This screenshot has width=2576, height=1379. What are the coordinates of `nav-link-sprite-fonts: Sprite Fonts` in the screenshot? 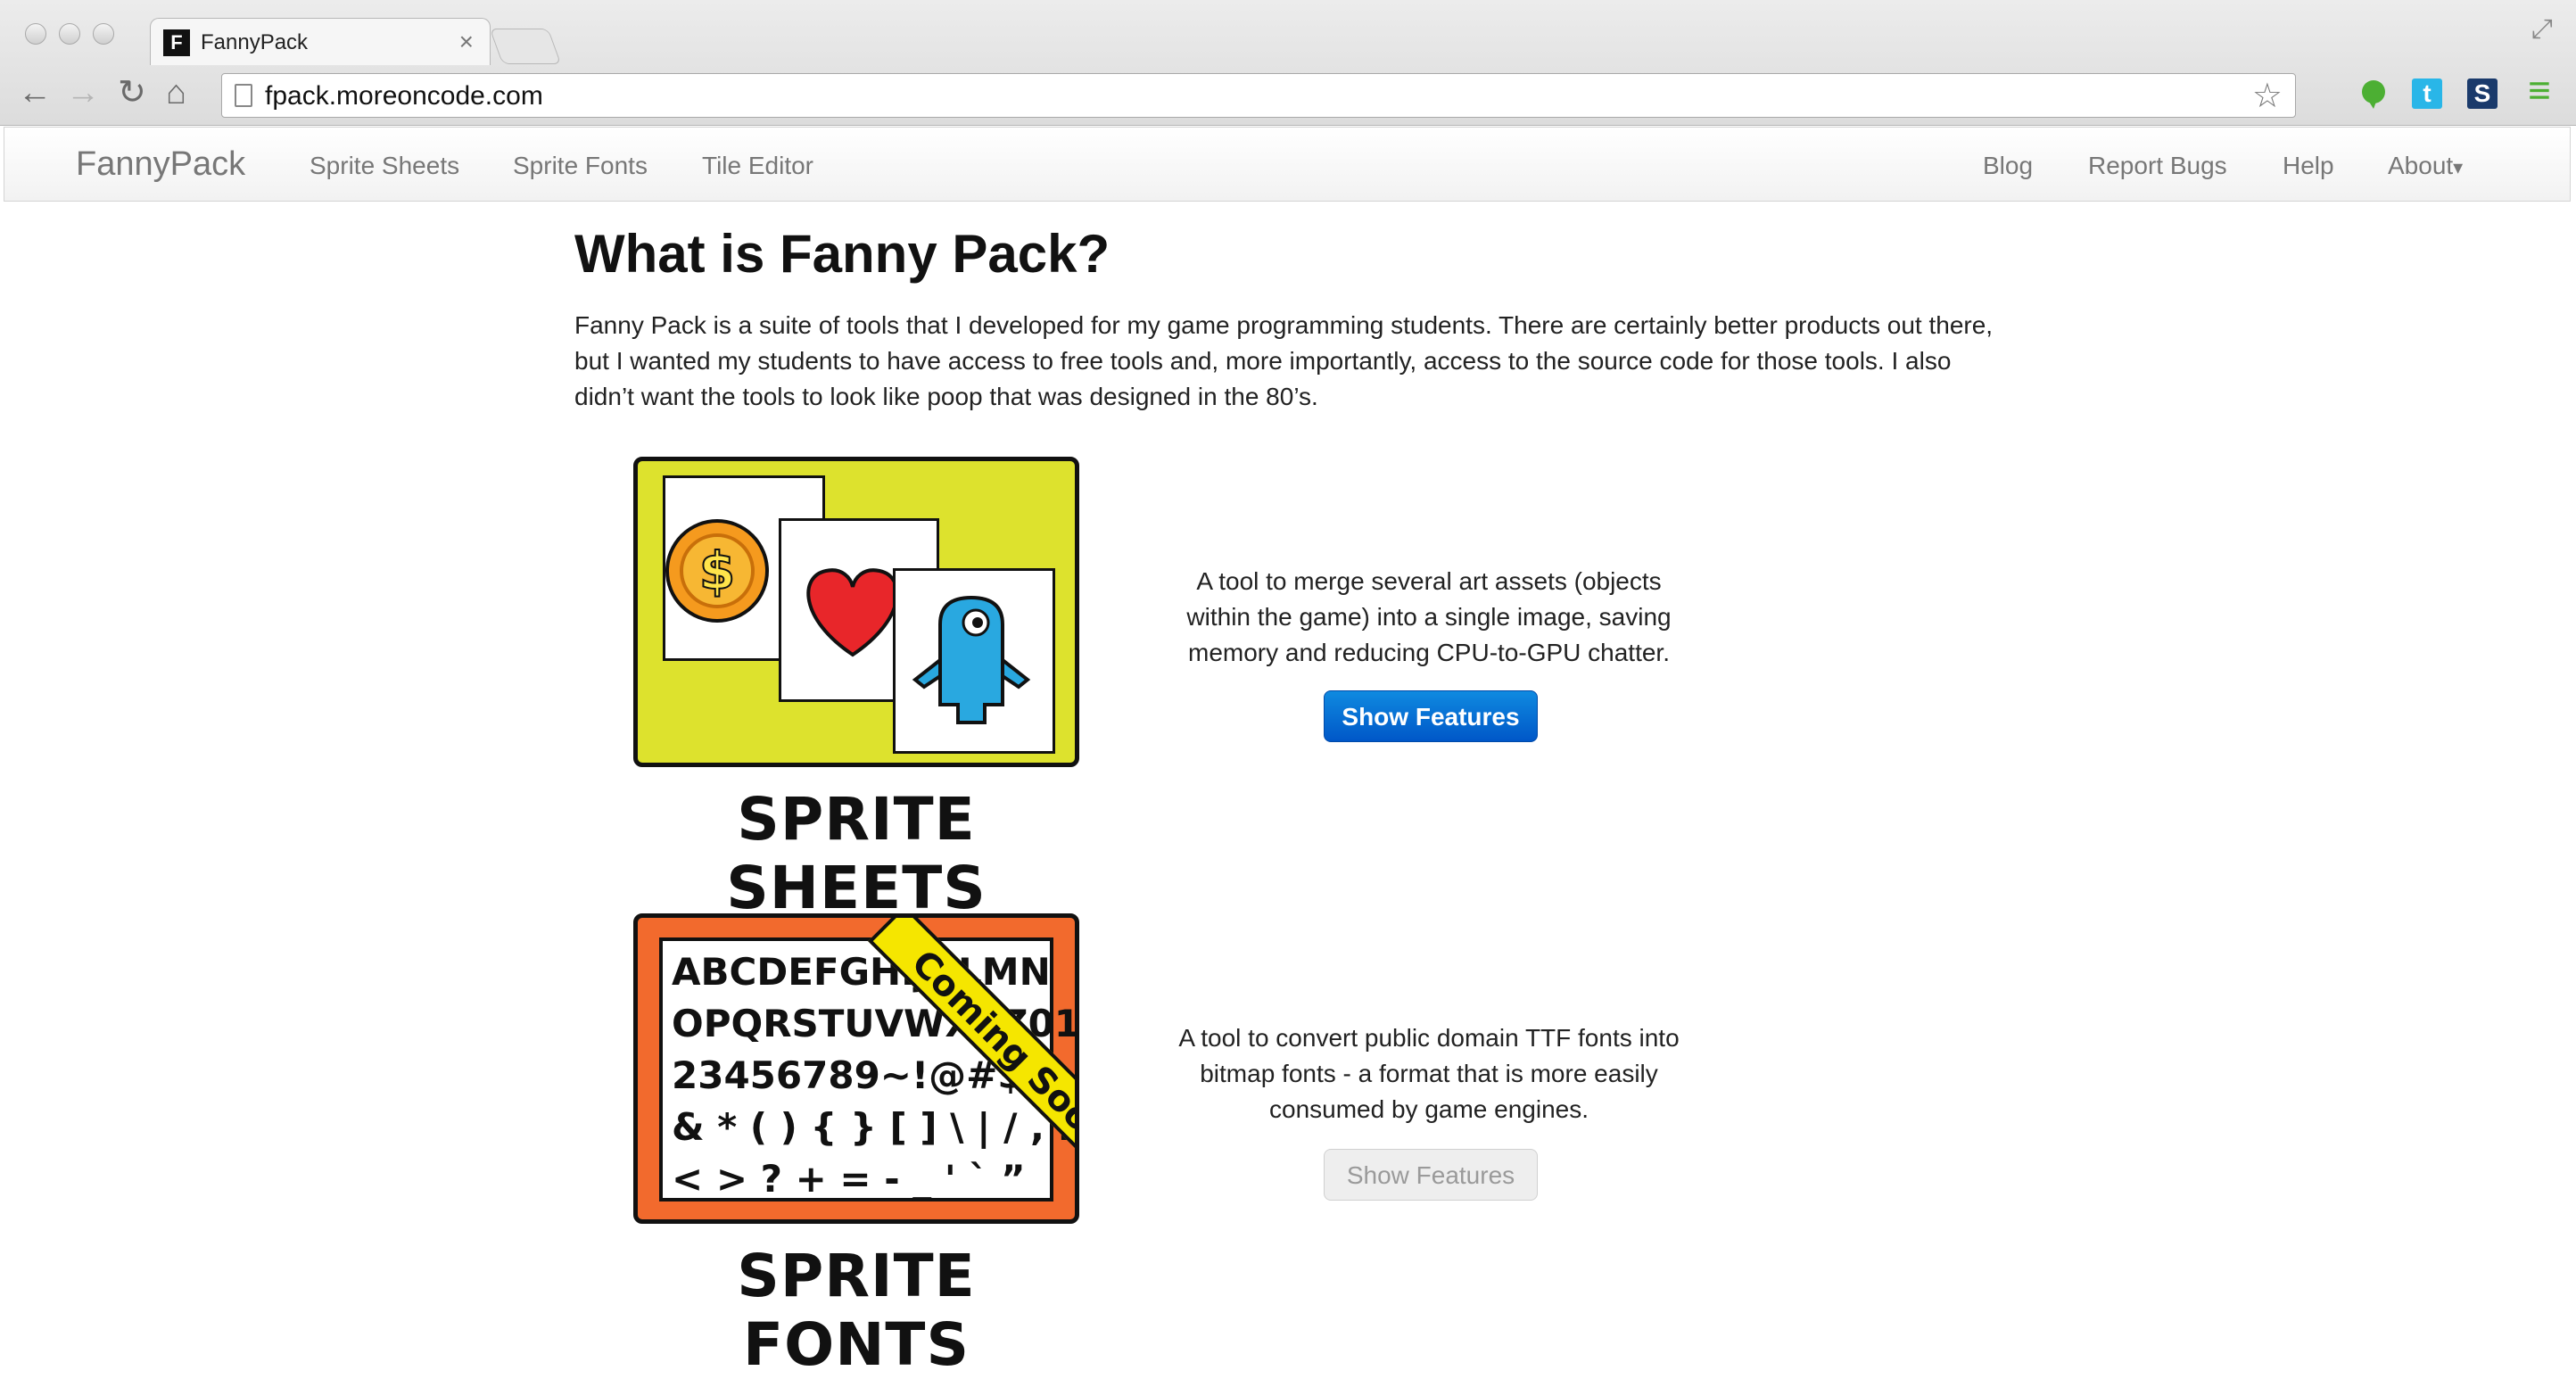 It's located at (581, 166).